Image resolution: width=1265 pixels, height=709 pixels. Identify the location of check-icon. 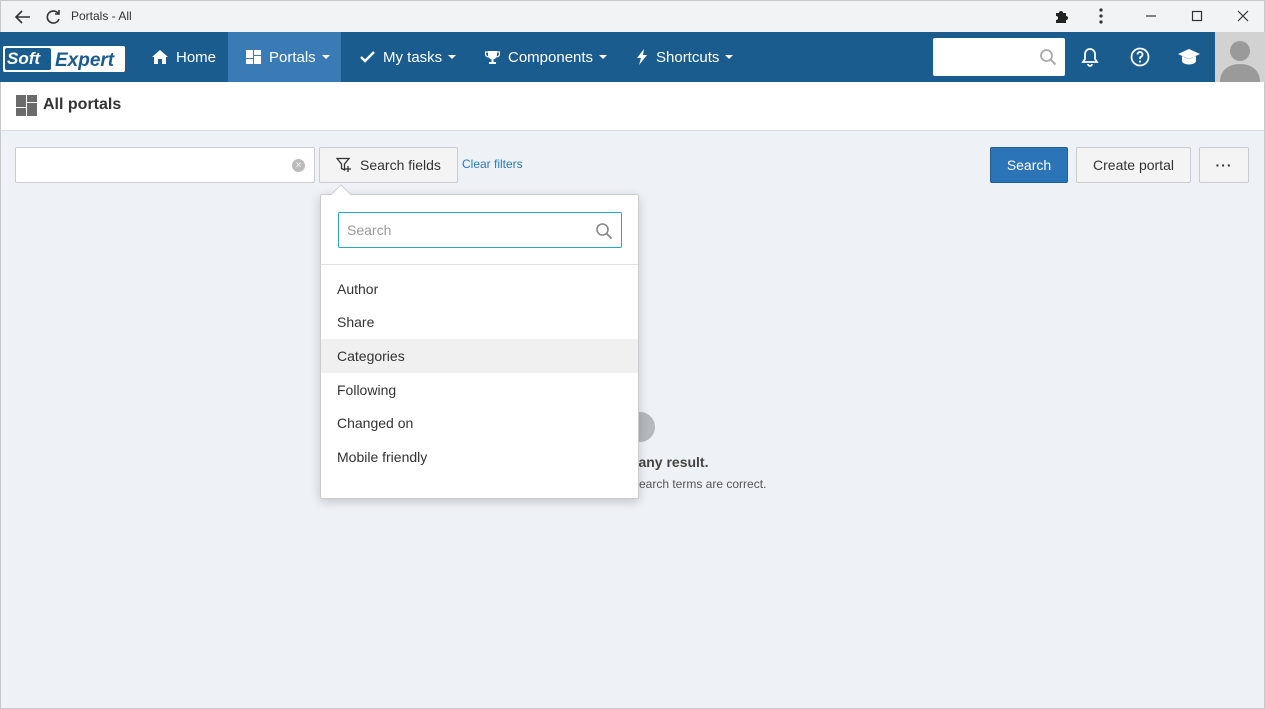
(367, 57).